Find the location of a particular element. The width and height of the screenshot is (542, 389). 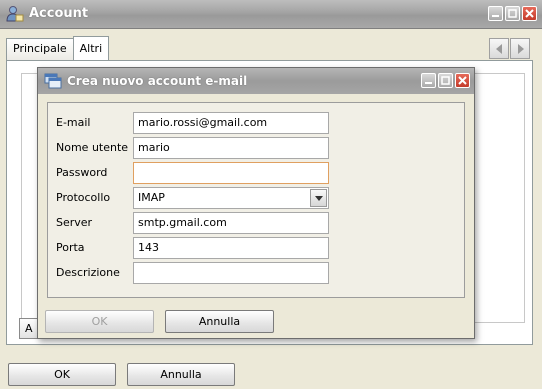

protocol-row: Protocollo IMAP is located at coordinates (257, 198).